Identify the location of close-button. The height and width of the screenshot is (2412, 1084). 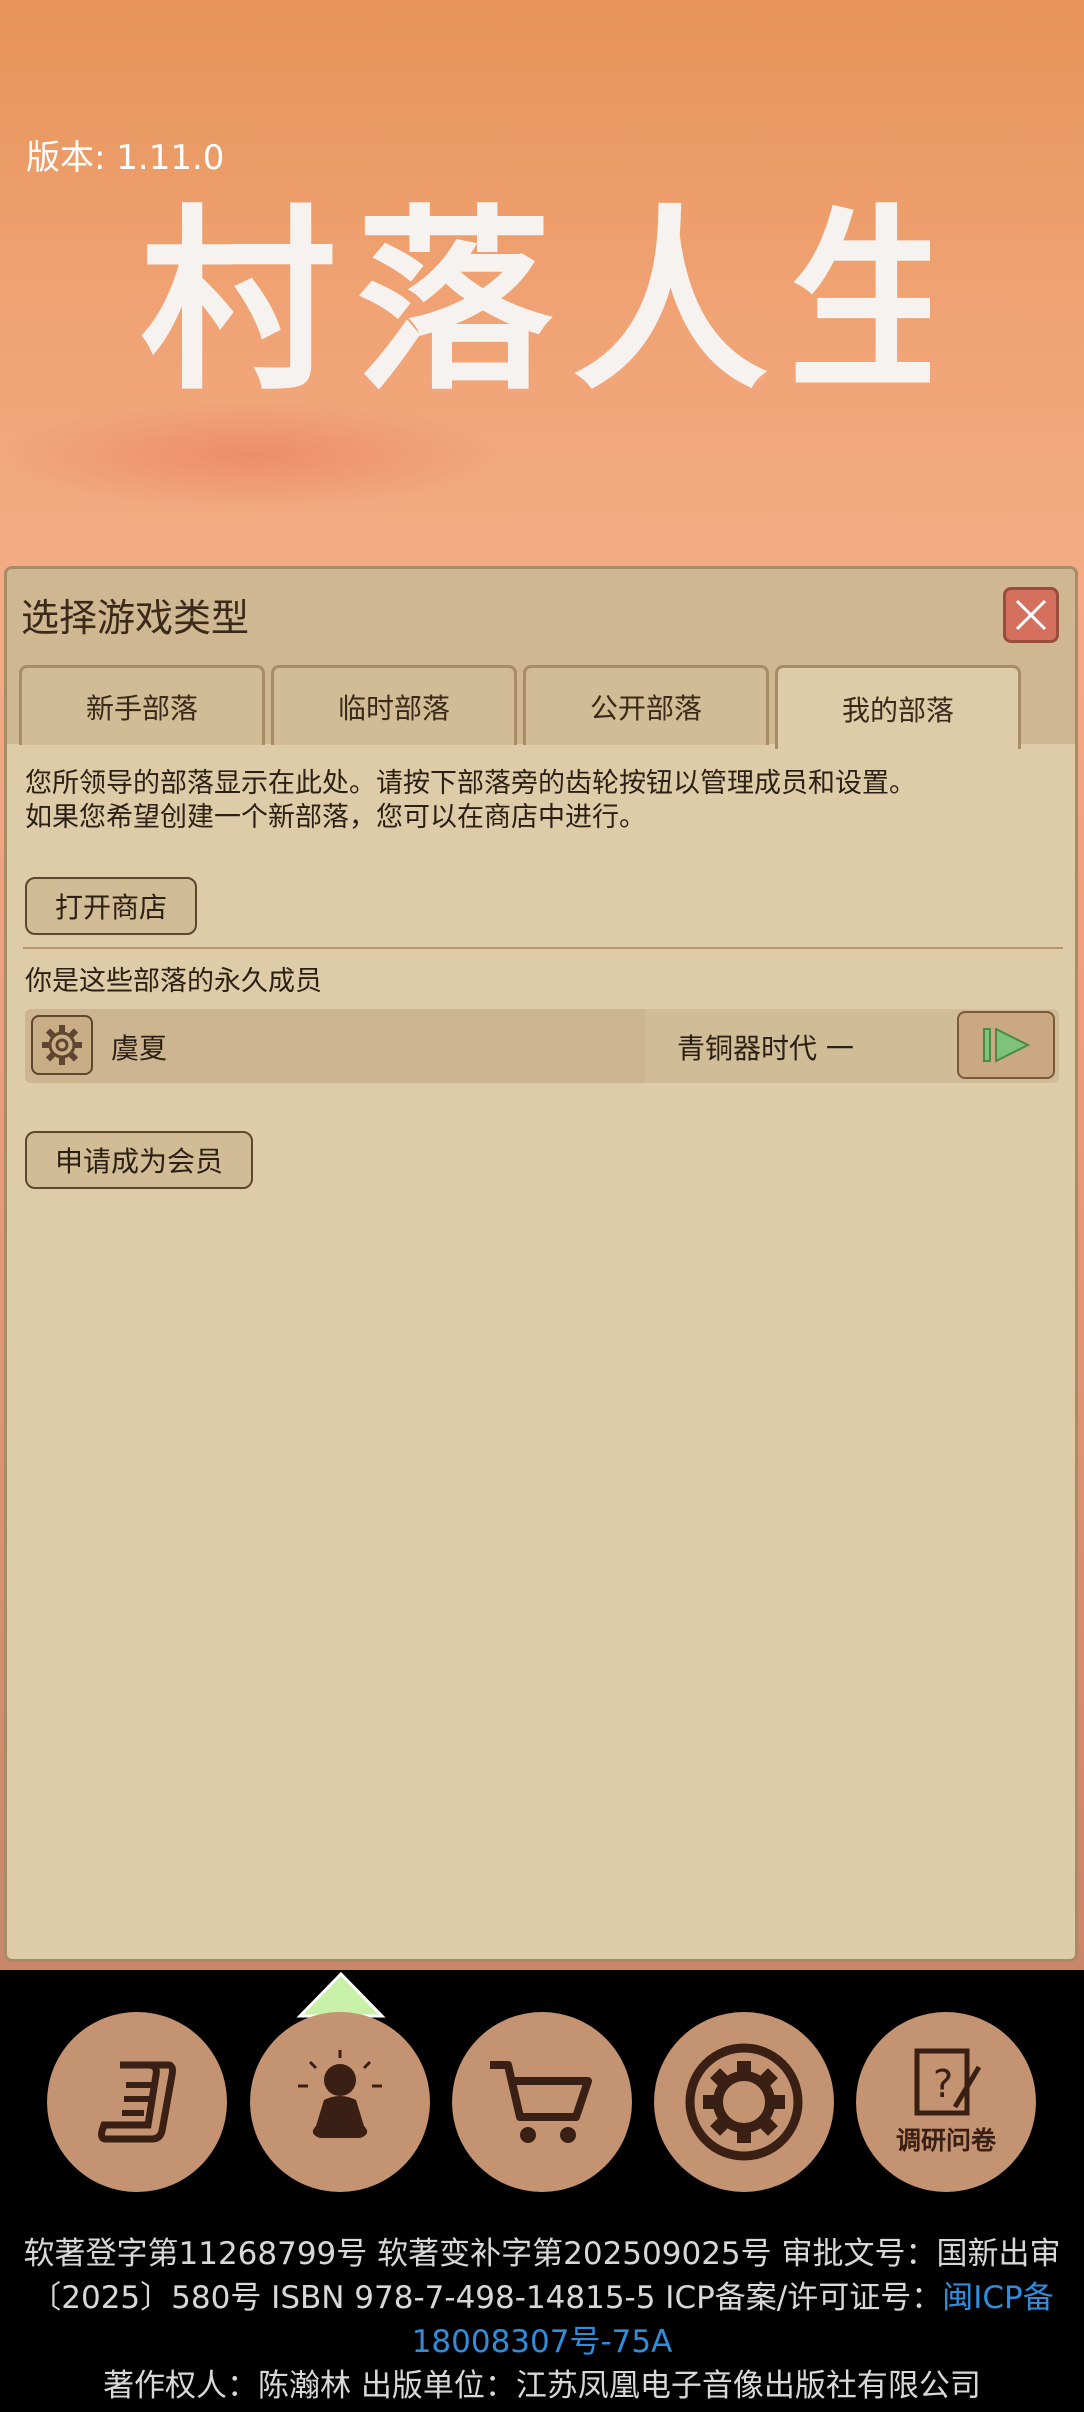
(1031, 615).